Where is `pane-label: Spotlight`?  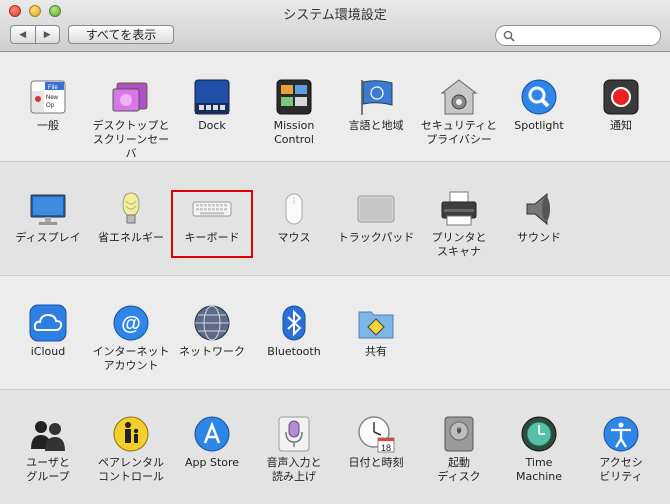 pane-label: Spotlight is located at coordinates (539, 125).